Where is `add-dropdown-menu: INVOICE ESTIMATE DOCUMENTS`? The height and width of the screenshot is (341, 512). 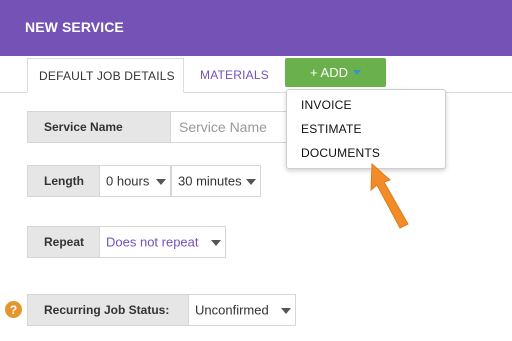
add-dropdown-menu: INVOICE ESTIMATE DOCUMENTS is located at coordinates (366, 129).